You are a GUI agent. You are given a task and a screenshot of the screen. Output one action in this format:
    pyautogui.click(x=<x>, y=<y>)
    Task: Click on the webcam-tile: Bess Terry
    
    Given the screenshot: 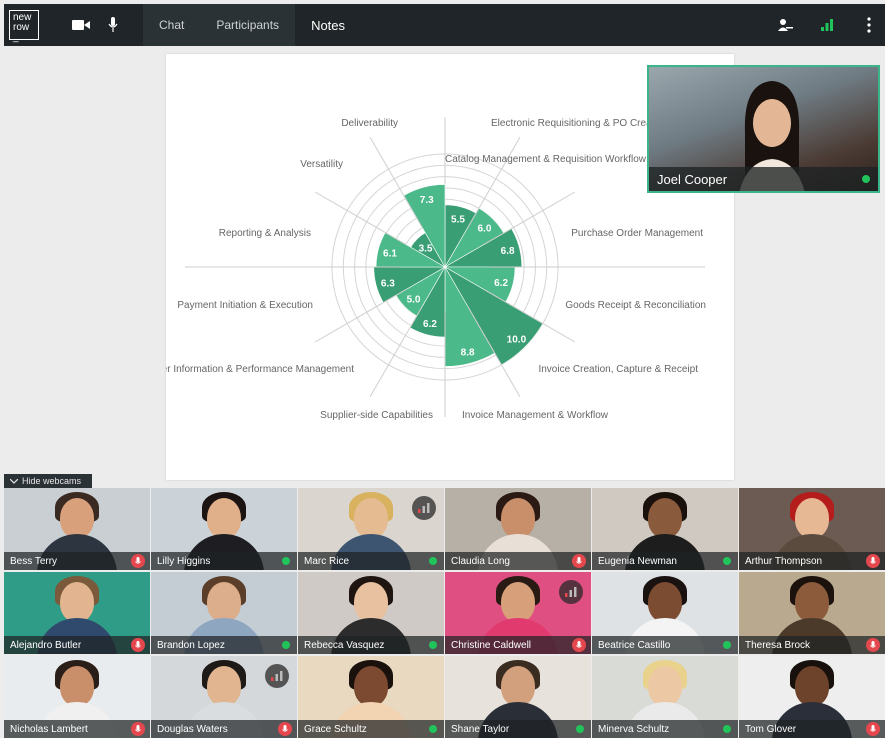 What is the action you would take?
    pyautogui.click(x=77, y=529)
    